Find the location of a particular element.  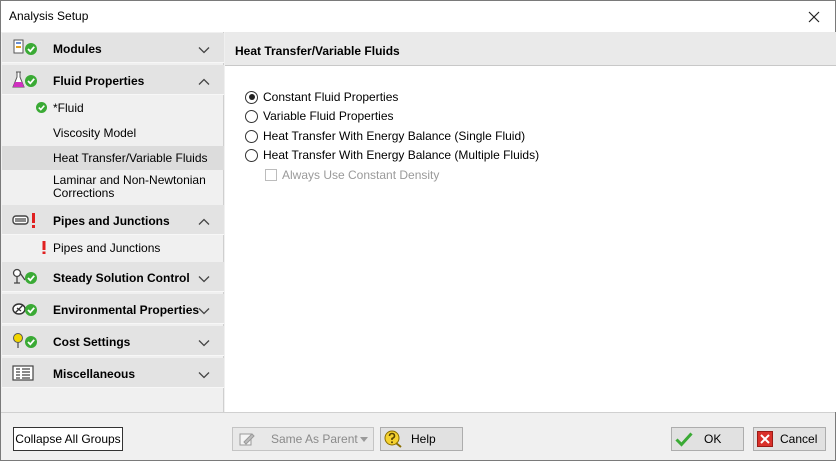

cancel-button: Cancel is located at coordinates (789, 439).